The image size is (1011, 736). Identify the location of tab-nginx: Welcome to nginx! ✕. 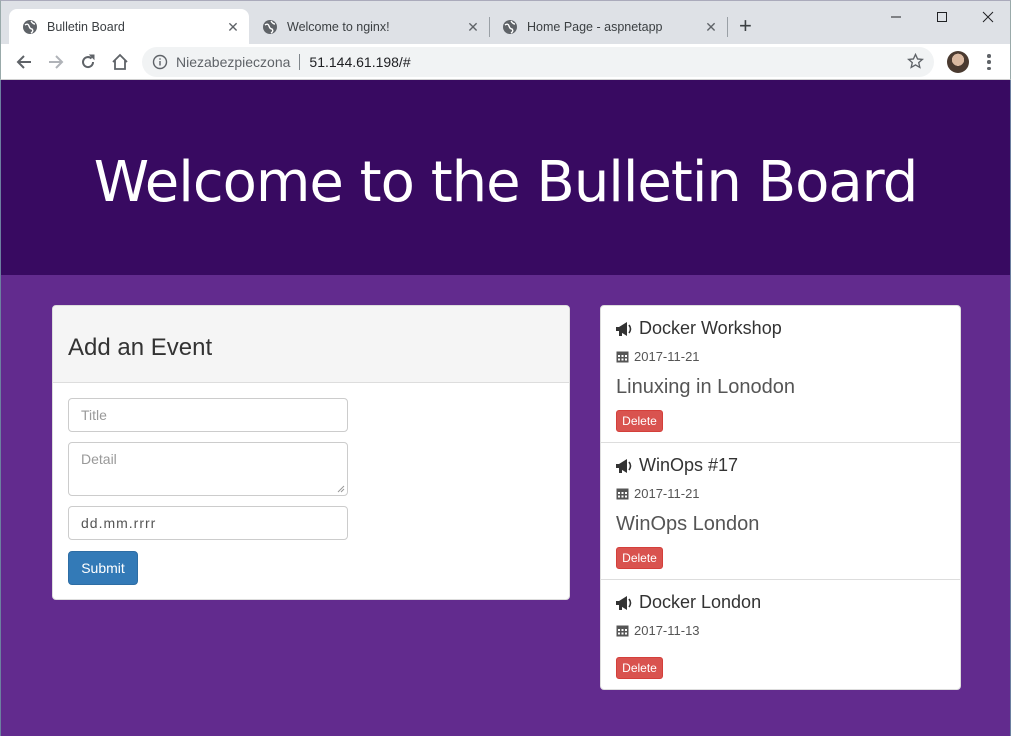
(369, 27).